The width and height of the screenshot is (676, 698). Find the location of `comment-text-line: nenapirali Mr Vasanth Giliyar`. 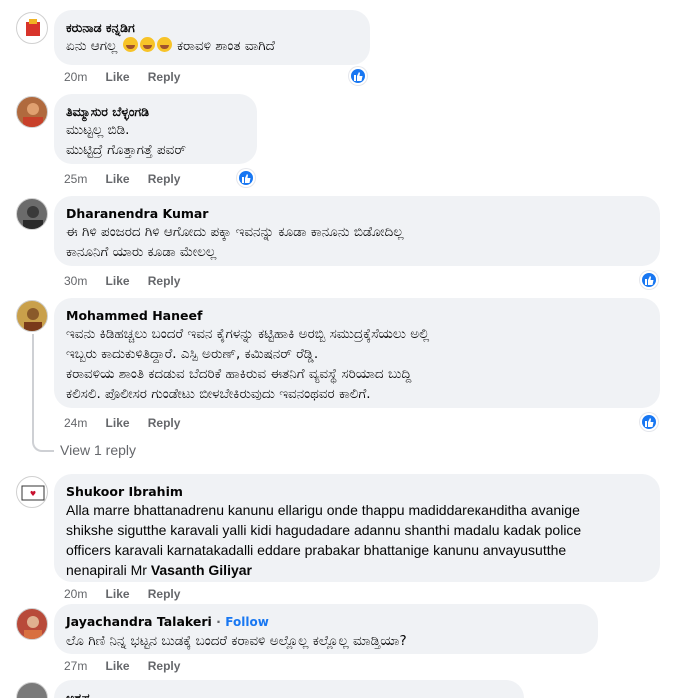

comment-text-line: nenapirali Mr Vasanth Giliyar is located at coordinates (159, 570).